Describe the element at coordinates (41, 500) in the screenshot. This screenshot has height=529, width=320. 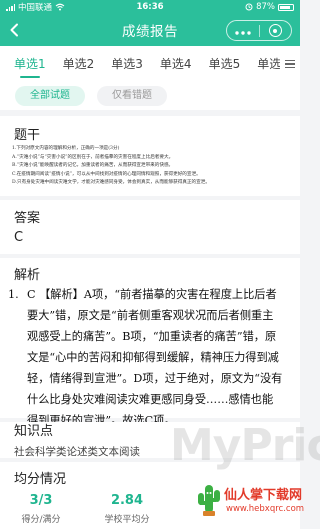
I see `stat-score-value: 3/3` at that location.